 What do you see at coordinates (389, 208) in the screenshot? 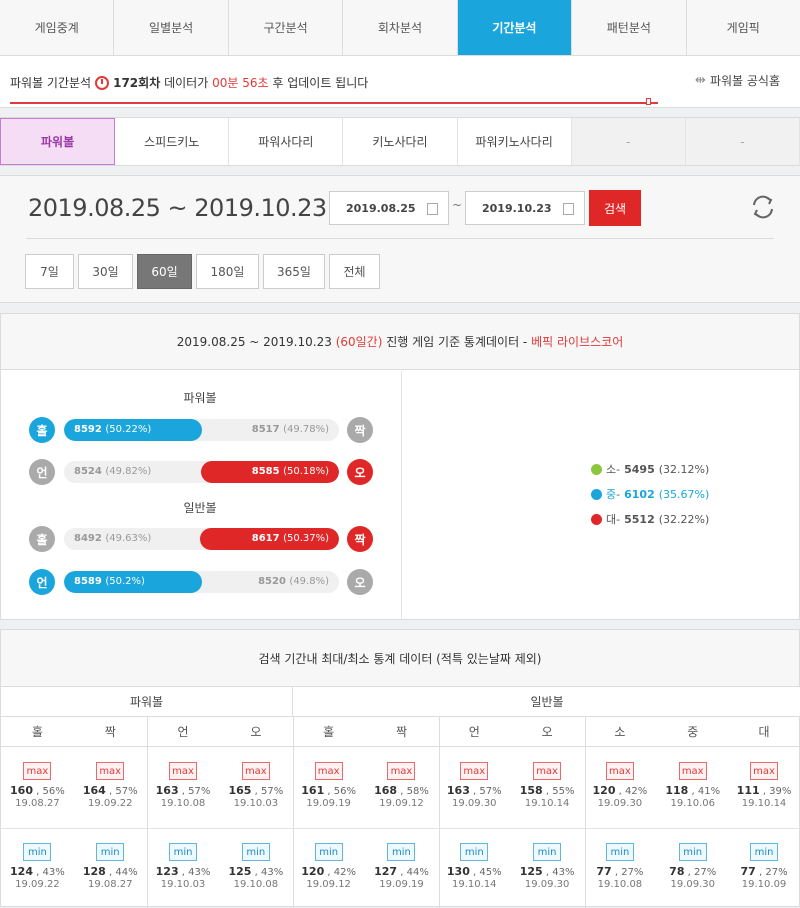
I see `start-date-input: 2019.08.25` at bounding box center [389, 208].